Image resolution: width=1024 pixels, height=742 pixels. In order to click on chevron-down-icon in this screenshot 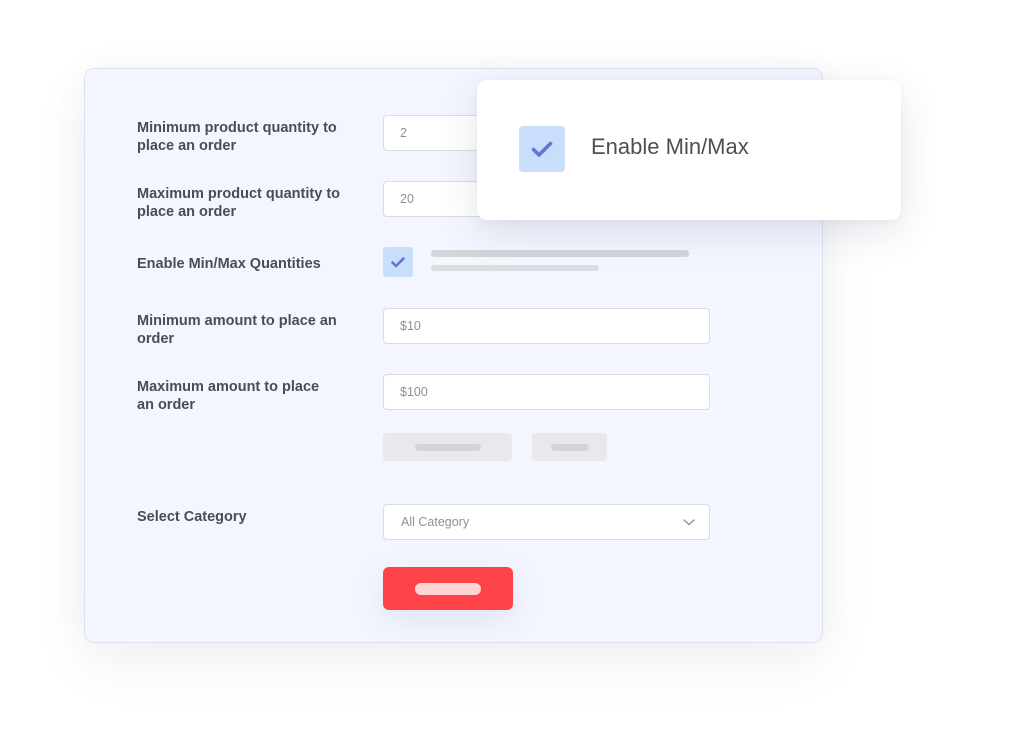, I will do `click(689, 522)`.